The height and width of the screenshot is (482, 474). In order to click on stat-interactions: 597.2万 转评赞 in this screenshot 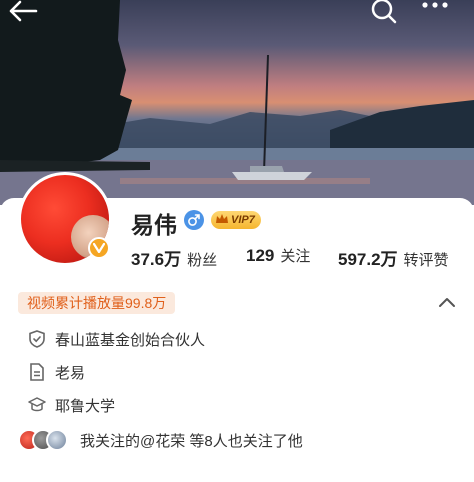, I will do `click(393, 257)`.